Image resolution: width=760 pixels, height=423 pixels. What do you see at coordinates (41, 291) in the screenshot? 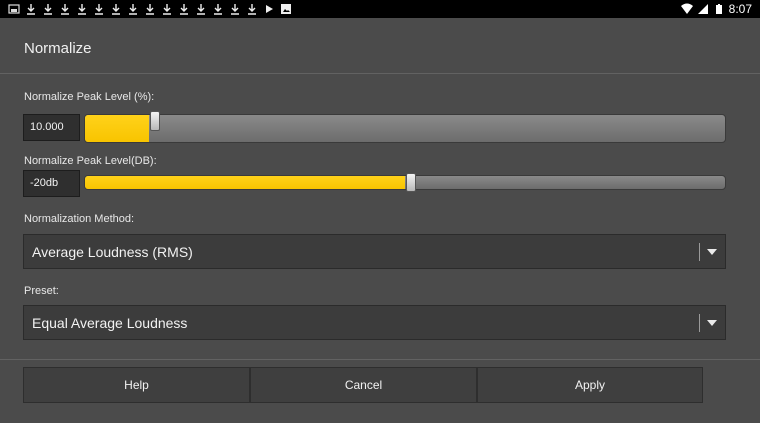
I see `preset-label: Preset:` at bounding box center [41, 291].